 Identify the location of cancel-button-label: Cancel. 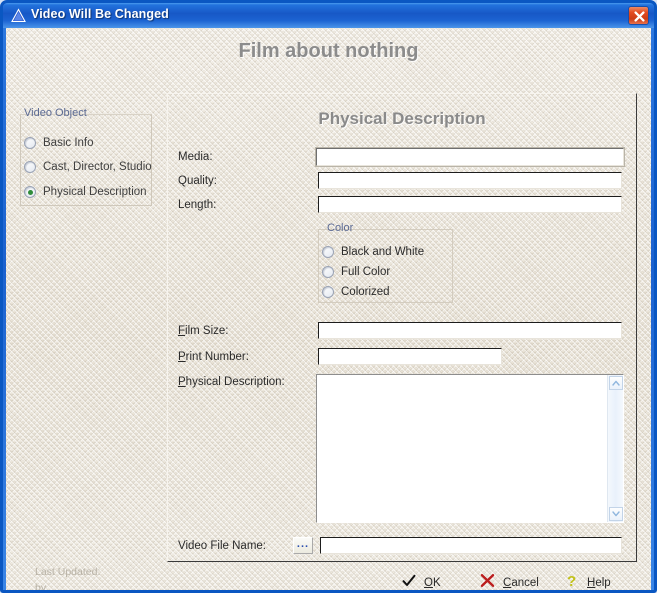
(521, 583).